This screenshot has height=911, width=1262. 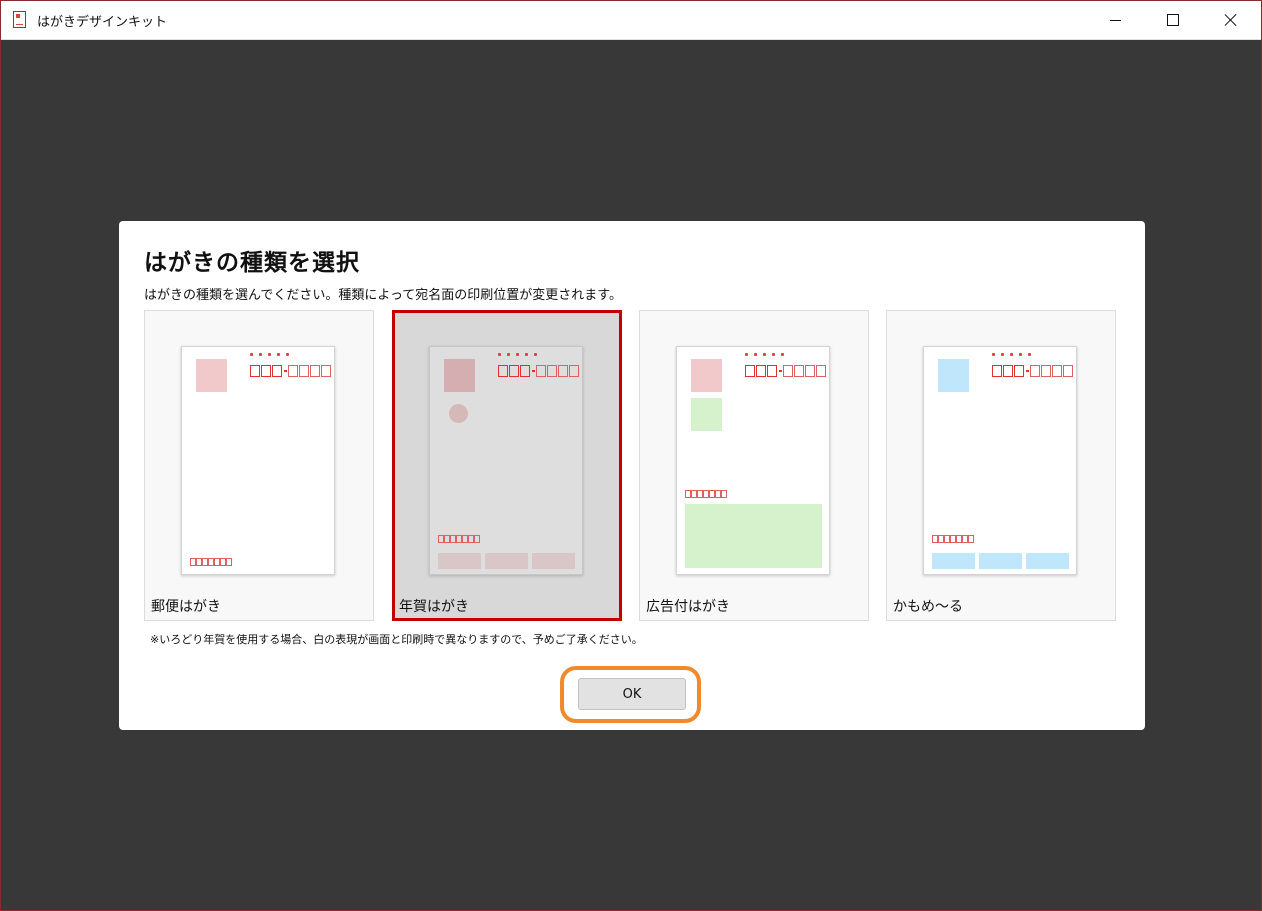 I want to click on dialog-subtitle: はがきの種類を選んでください。種類によって宛名面の印刷位置が変更されます。, so click(x=383, y=295).